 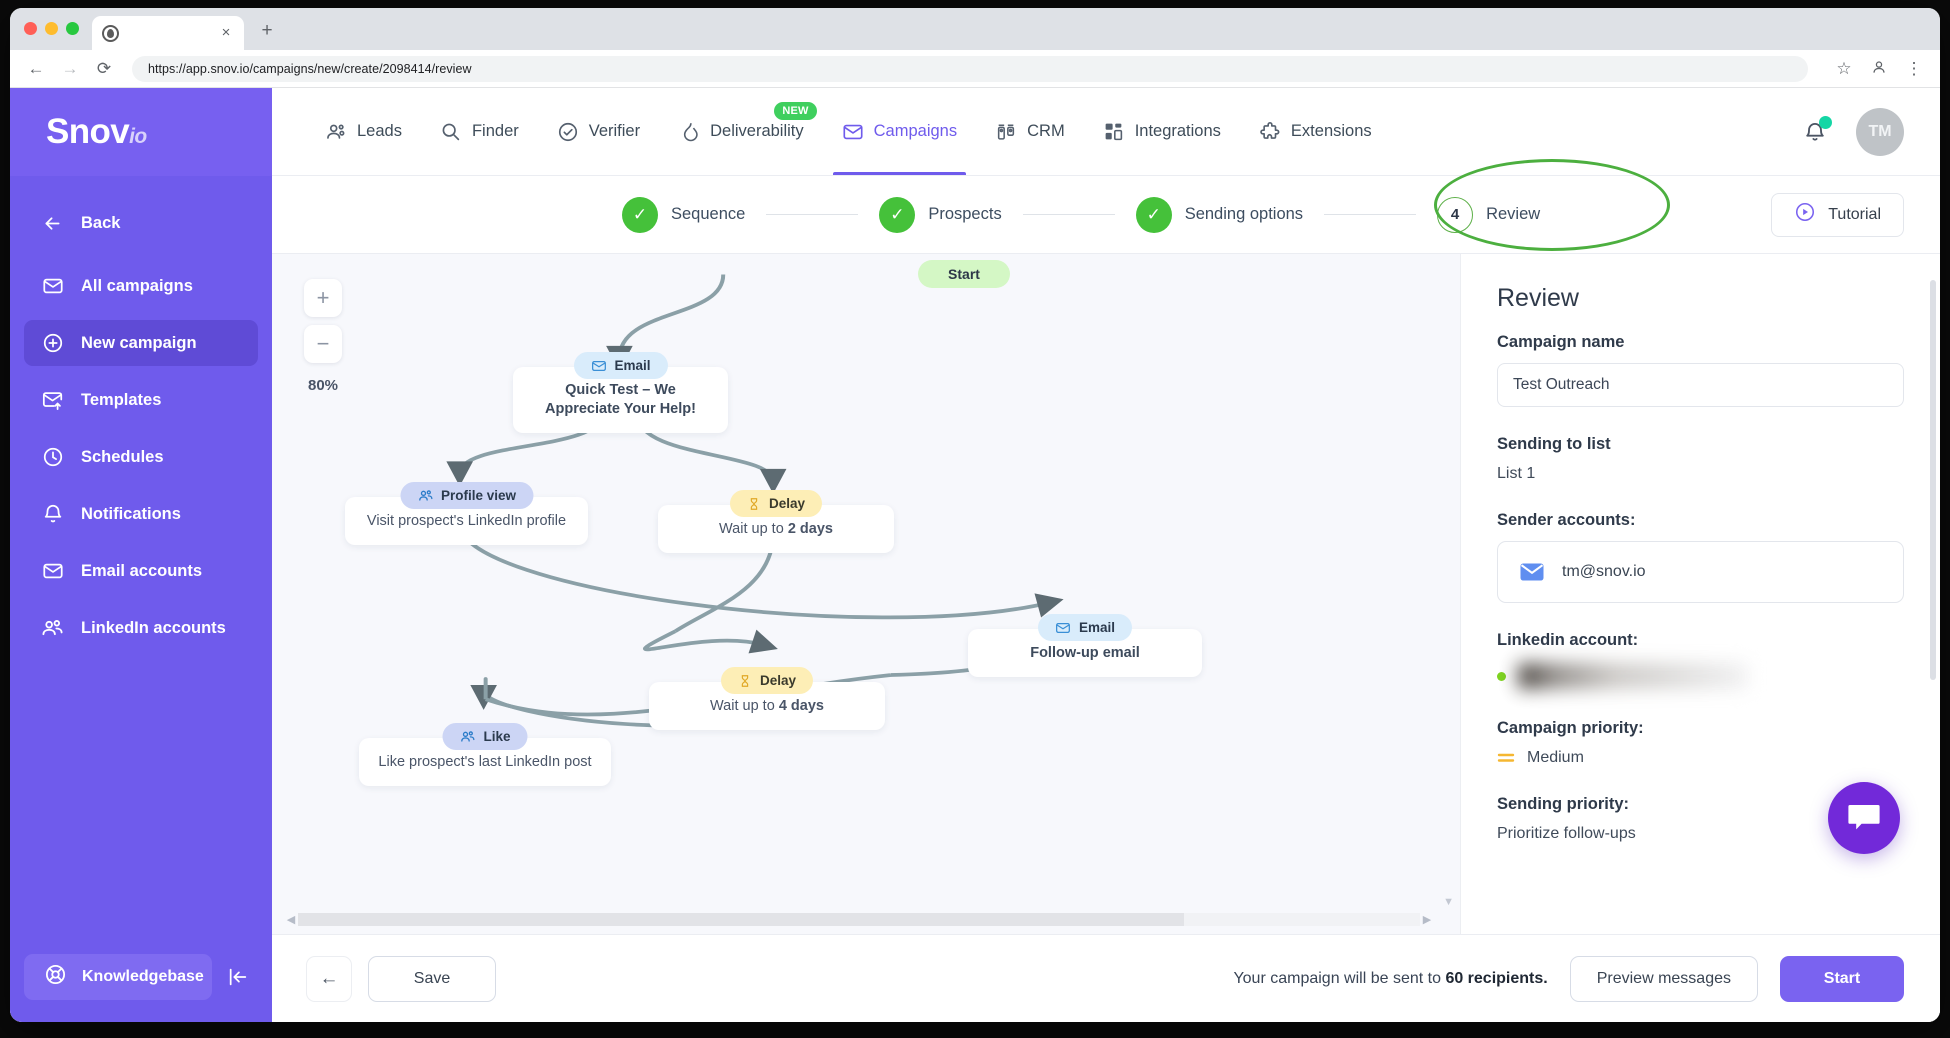 I want to click on bookmark-star-icon: ☆, so click(x=1844, y=69).